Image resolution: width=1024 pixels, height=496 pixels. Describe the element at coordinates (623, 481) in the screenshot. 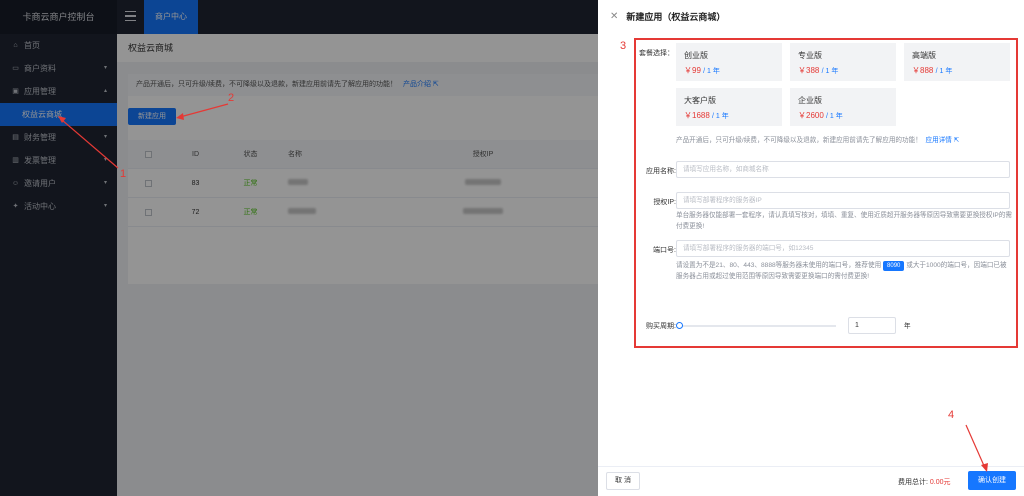

I see `cancel-button: 取 消` at that location.